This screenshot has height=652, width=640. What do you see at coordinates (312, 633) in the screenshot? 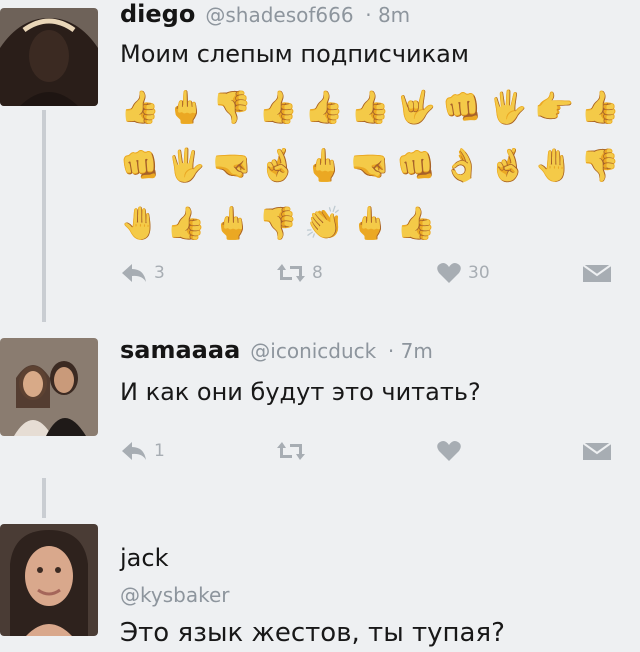
I see `tweet-text: Это язык жестов, ты тупая?` at bounding box center [312, 633].